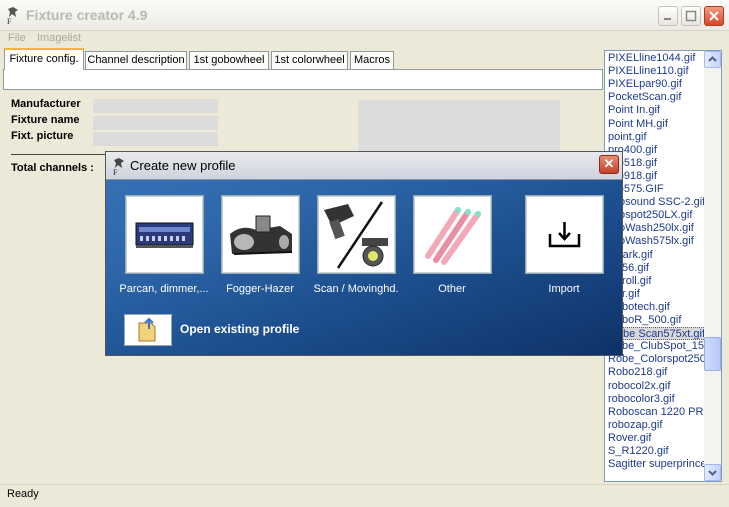  Describe the element at coordinates (260, 289) in the screenshot. I see `profile-label-fogger: Fogger-Hazer` at that location.